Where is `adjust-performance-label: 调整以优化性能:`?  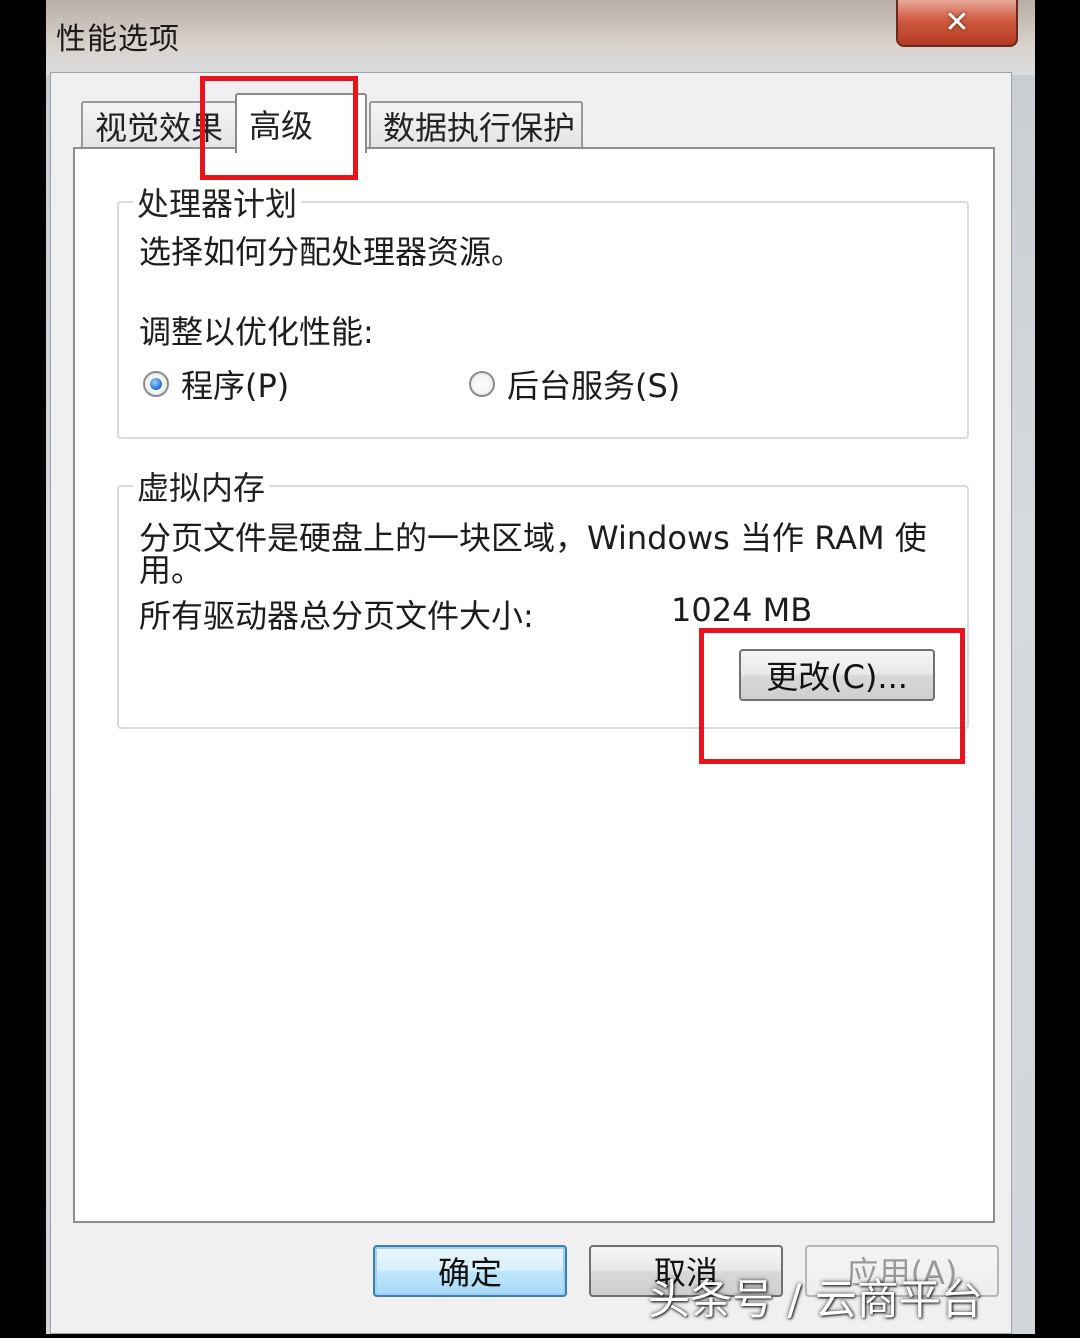
adjust-performance-label: 调整以优化性能: is located at coordinates (256, 332).